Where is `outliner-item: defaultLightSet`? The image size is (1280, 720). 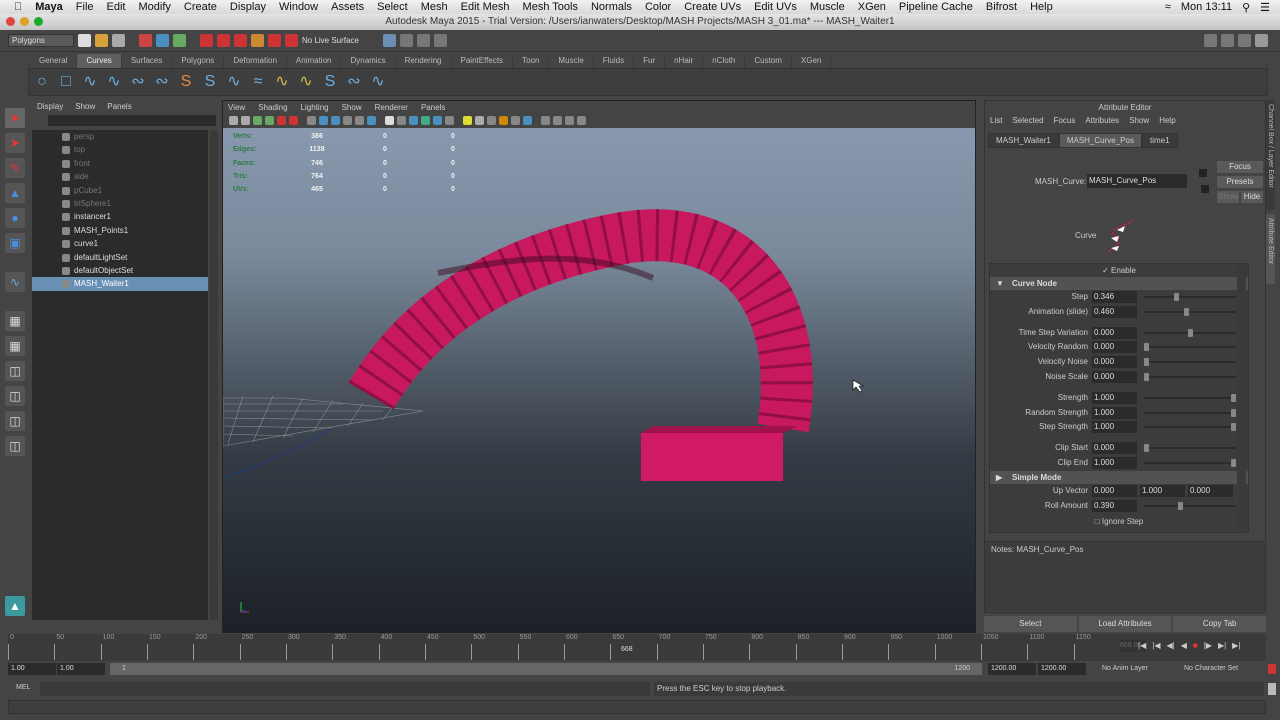 outliner-item: defaultLightSet is located at coordinates (120, 257).